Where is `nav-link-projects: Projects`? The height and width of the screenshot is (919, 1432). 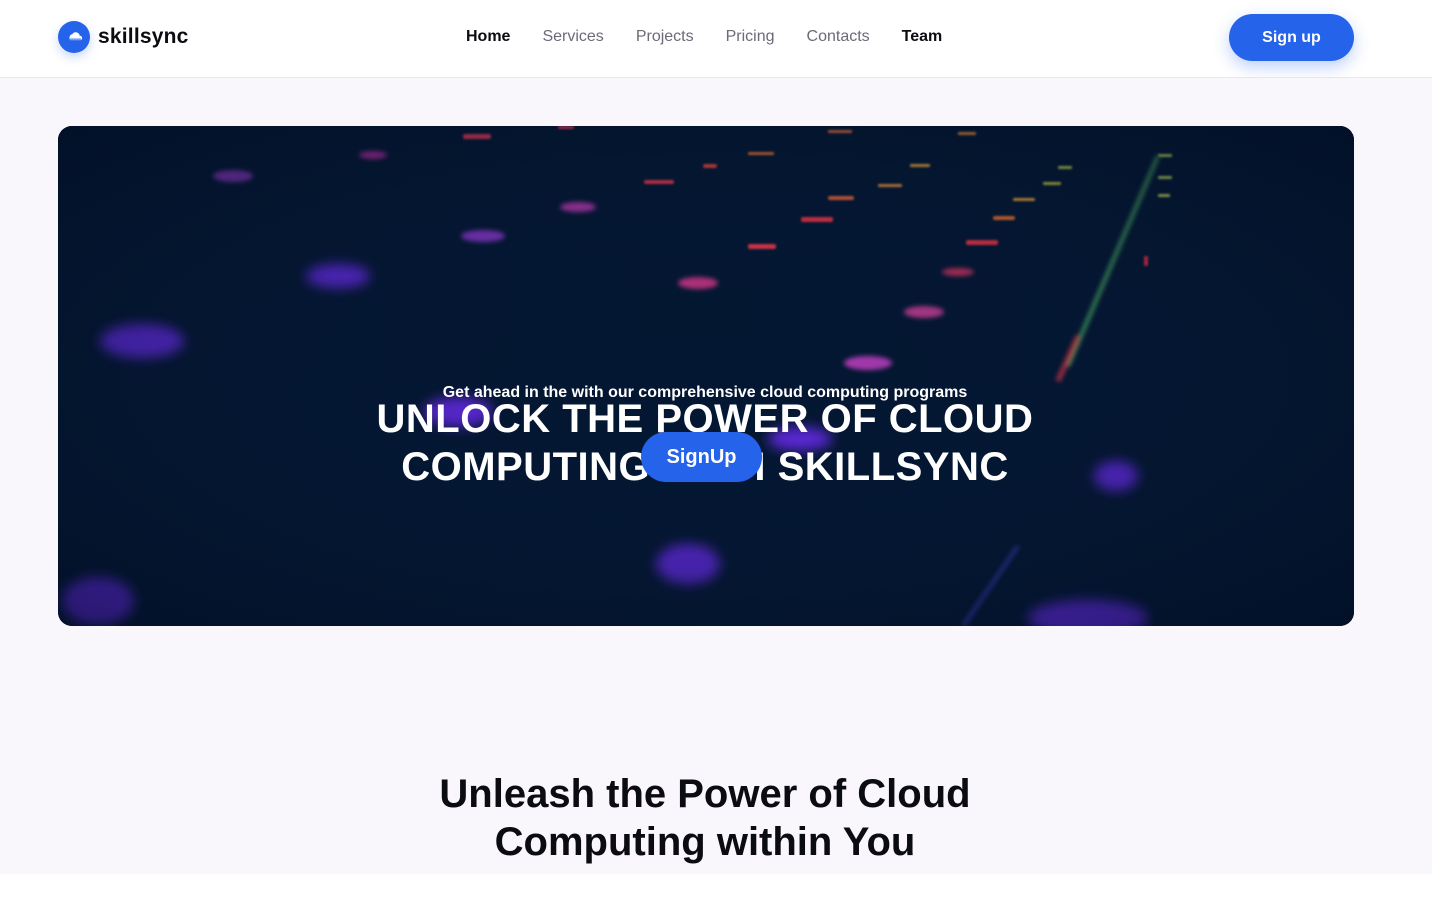
nav-link-projects: Projects is located at coordinates (665, 37).